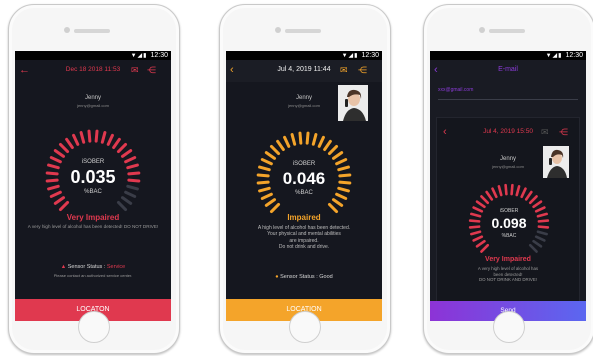  I want to click on warning-line: DO NOT DRINK AND DRIVE!, so click(508, 280).